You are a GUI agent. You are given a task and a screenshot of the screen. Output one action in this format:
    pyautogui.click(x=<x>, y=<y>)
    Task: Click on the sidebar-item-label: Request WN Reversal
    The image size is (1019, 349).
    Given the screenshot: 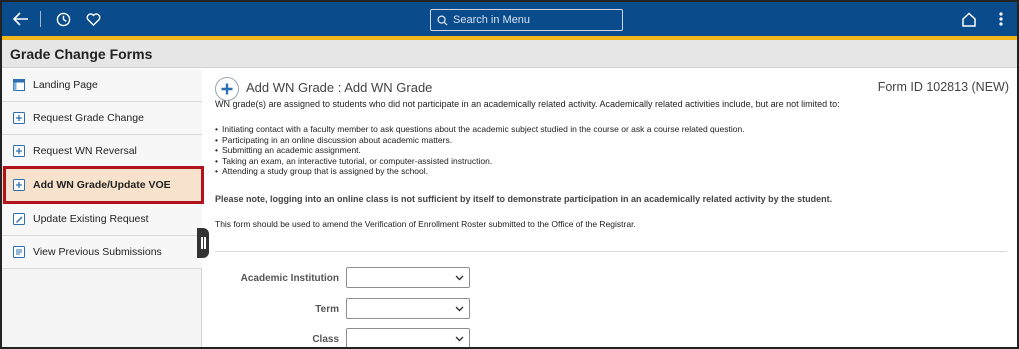 What is the action you would take?
    pyautogui.click(x=85, y=151)
    